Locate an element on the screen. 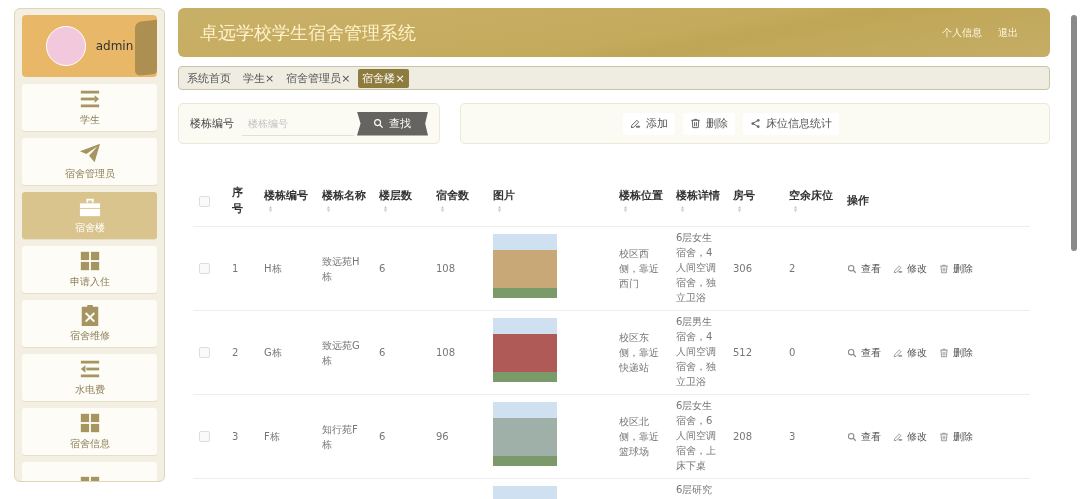 This screenshot has height=499, width=1080. toolbar-button: 添加 is located at coordinates (649, 123).